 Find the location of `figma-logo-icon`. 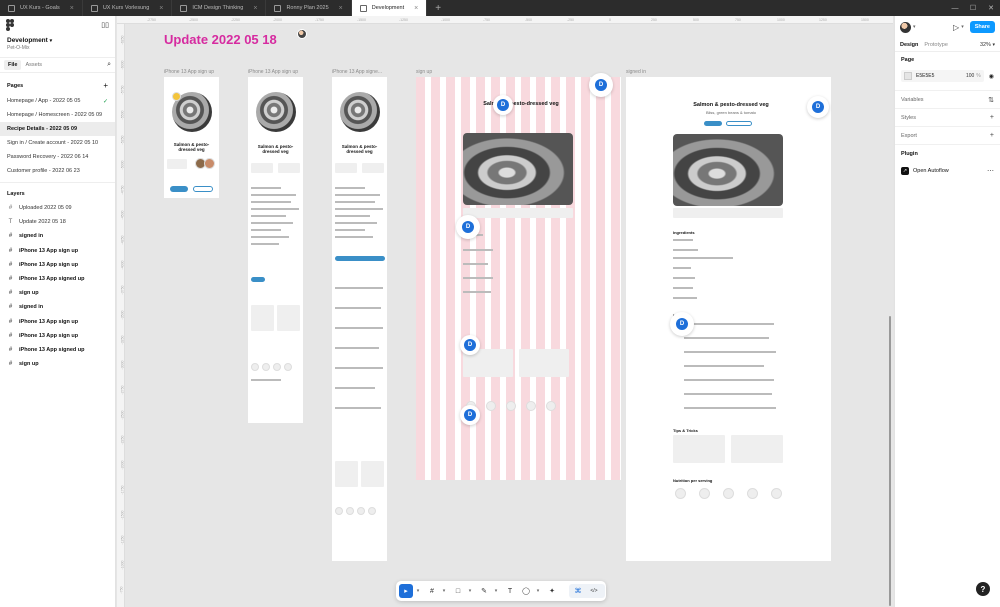

figma-logo-icon is located at coordinates (11, 25).